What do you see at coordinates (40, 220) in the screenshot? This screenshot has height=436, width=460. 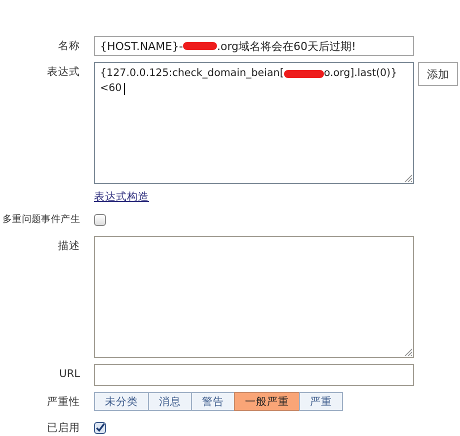 I see `field-label: 多重问题事件产生` at bounding box center [40, 220].